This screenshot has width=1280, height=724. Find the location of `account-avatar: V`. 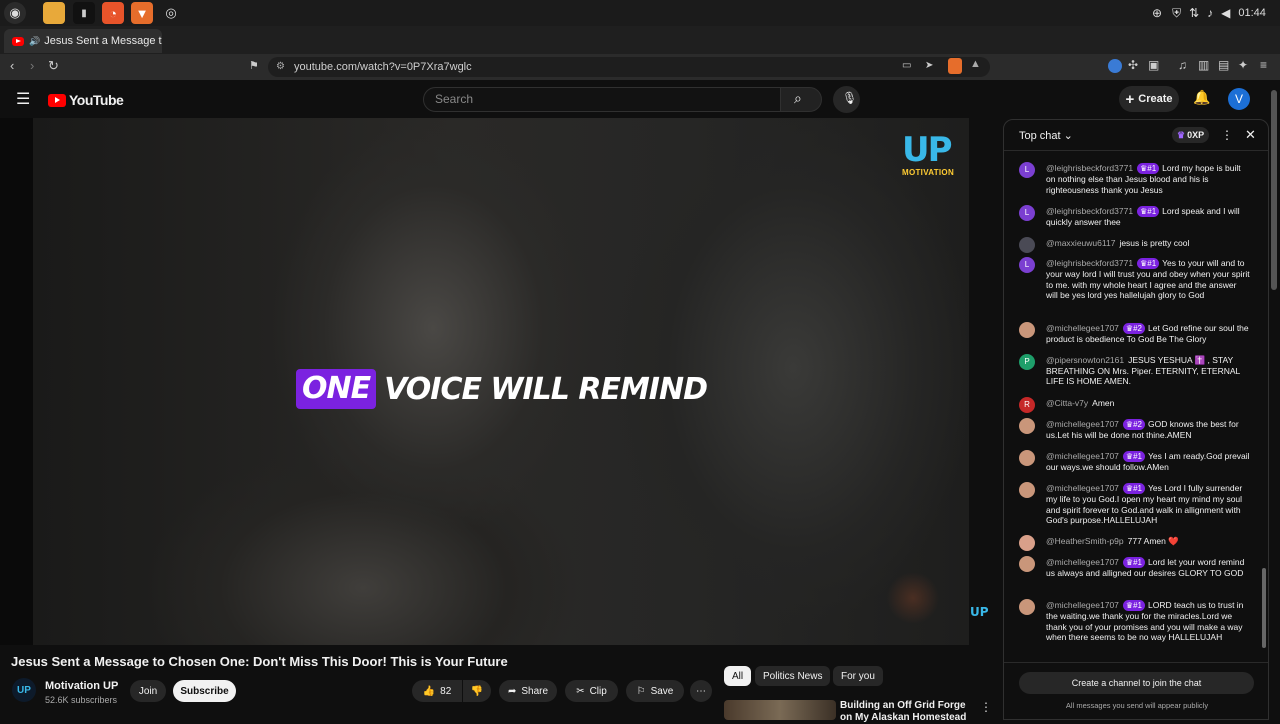

account-avatar: V is located at coordinates (1239, 99).